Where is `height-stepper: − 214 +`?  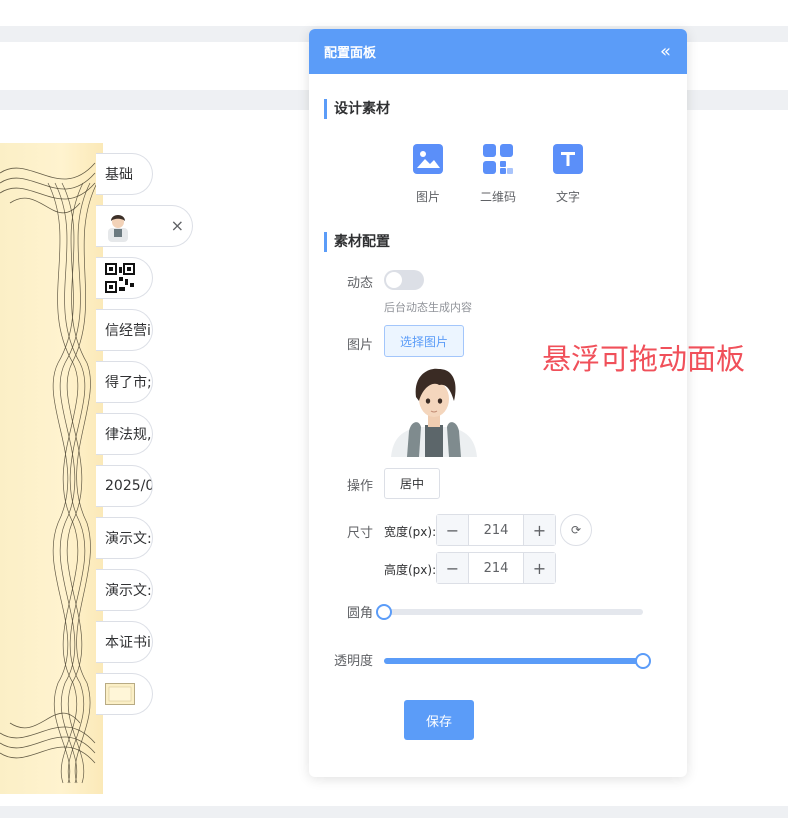 height-stepper: − 214 + is located at coordinates (496, 568).